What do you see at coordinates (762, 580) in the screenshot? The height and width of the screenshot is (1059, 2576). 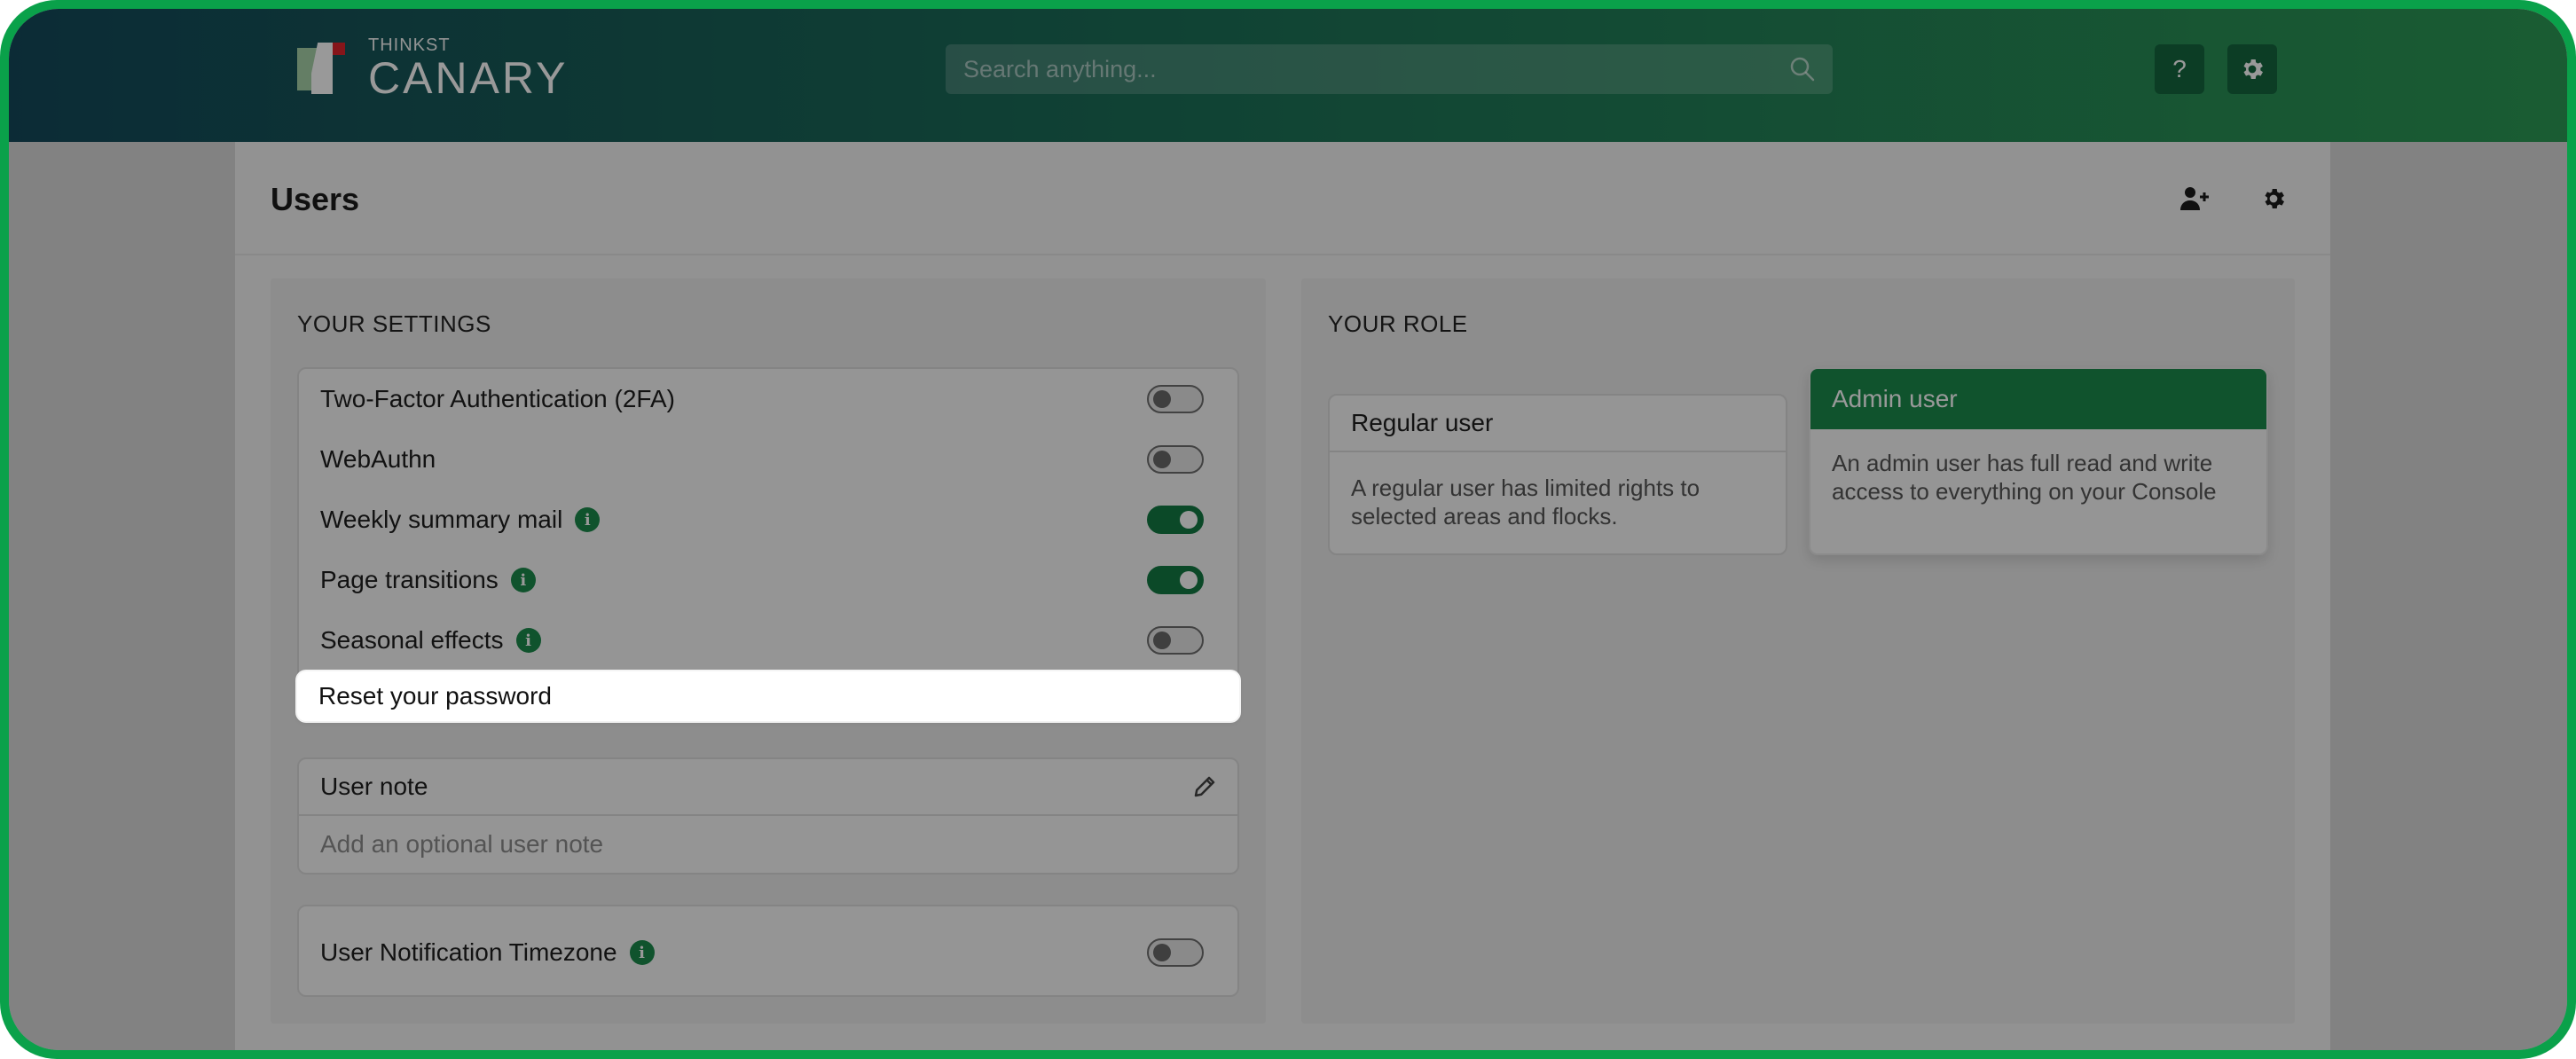 I see `setting-row-page-transitions: Page transitions i` at bounding box center [762, 580].